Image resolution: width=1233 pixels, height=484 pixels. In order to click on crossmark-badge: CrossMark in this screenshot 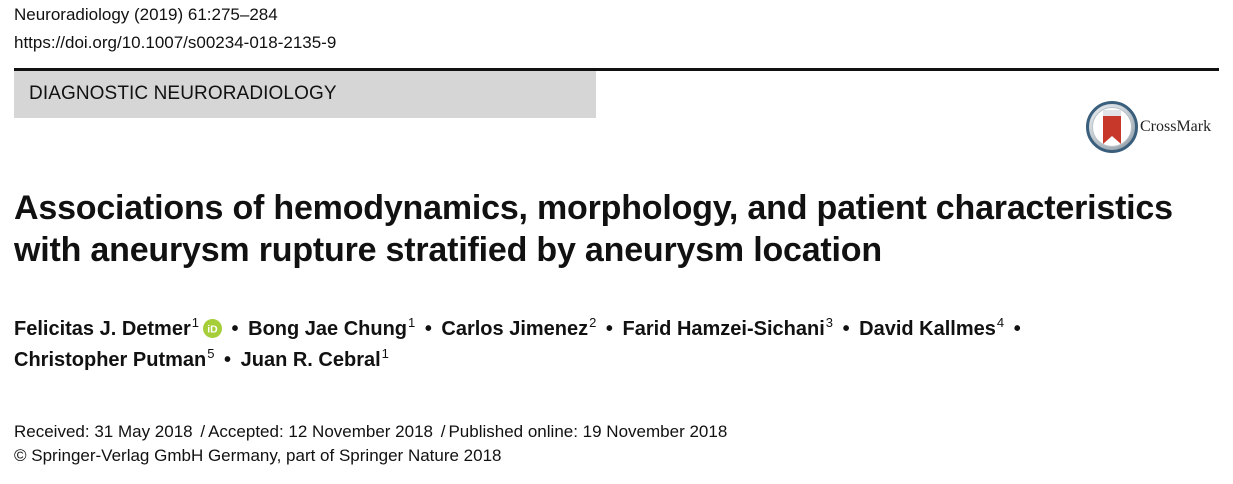, I will do `click(1156, 127)`.